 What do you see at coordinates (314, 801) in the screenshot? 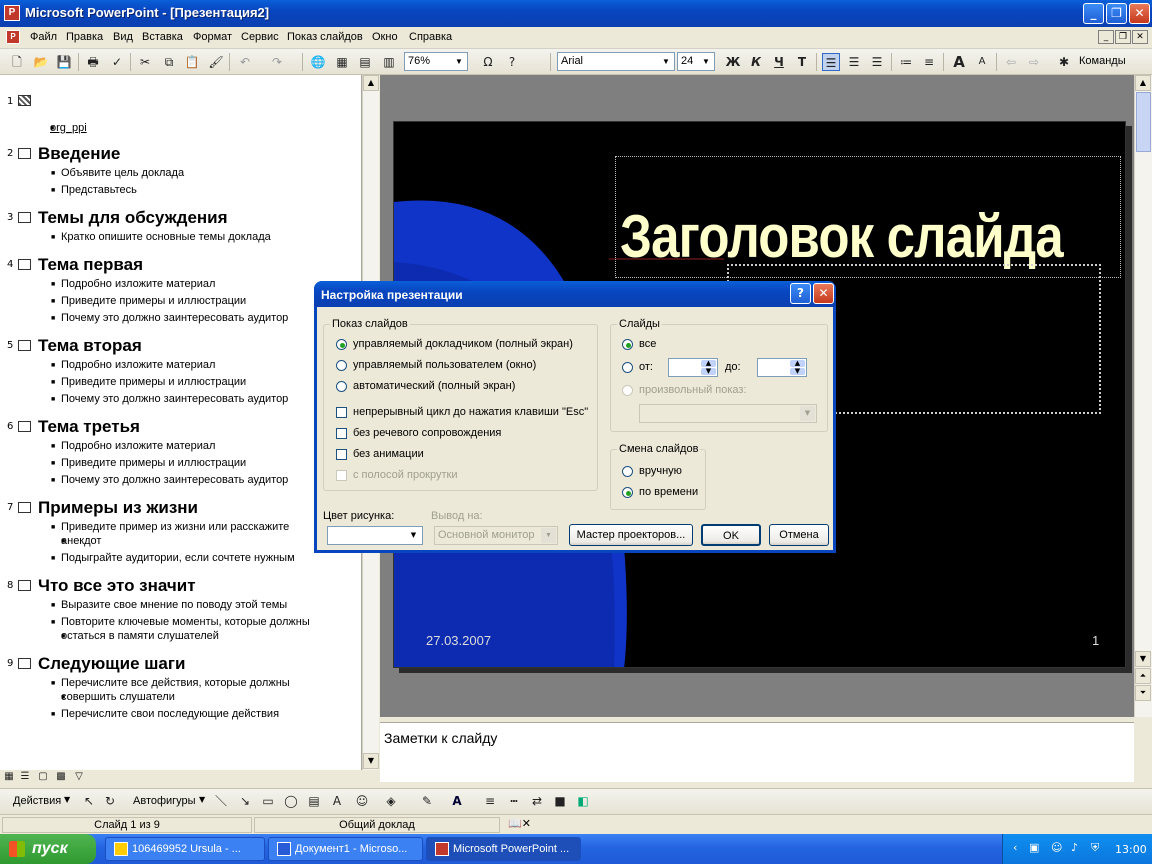
I see `textbox-icon: ▤` at bounding box center [314, 801].